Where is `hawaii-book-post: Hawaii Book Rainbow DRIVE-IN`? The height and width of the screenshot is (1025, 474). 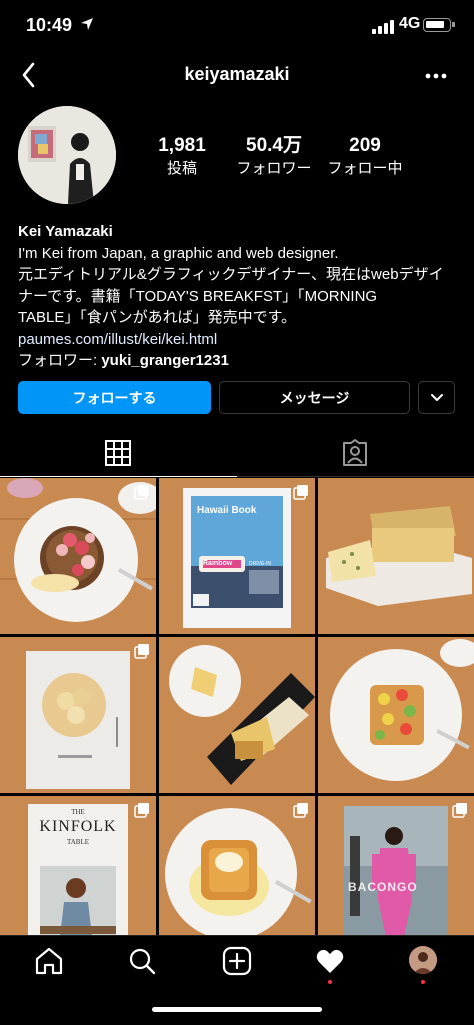
hawaii-book-post: Hawaii Book Rainbow DRIVE-IN is located at coordinates (237, 556).